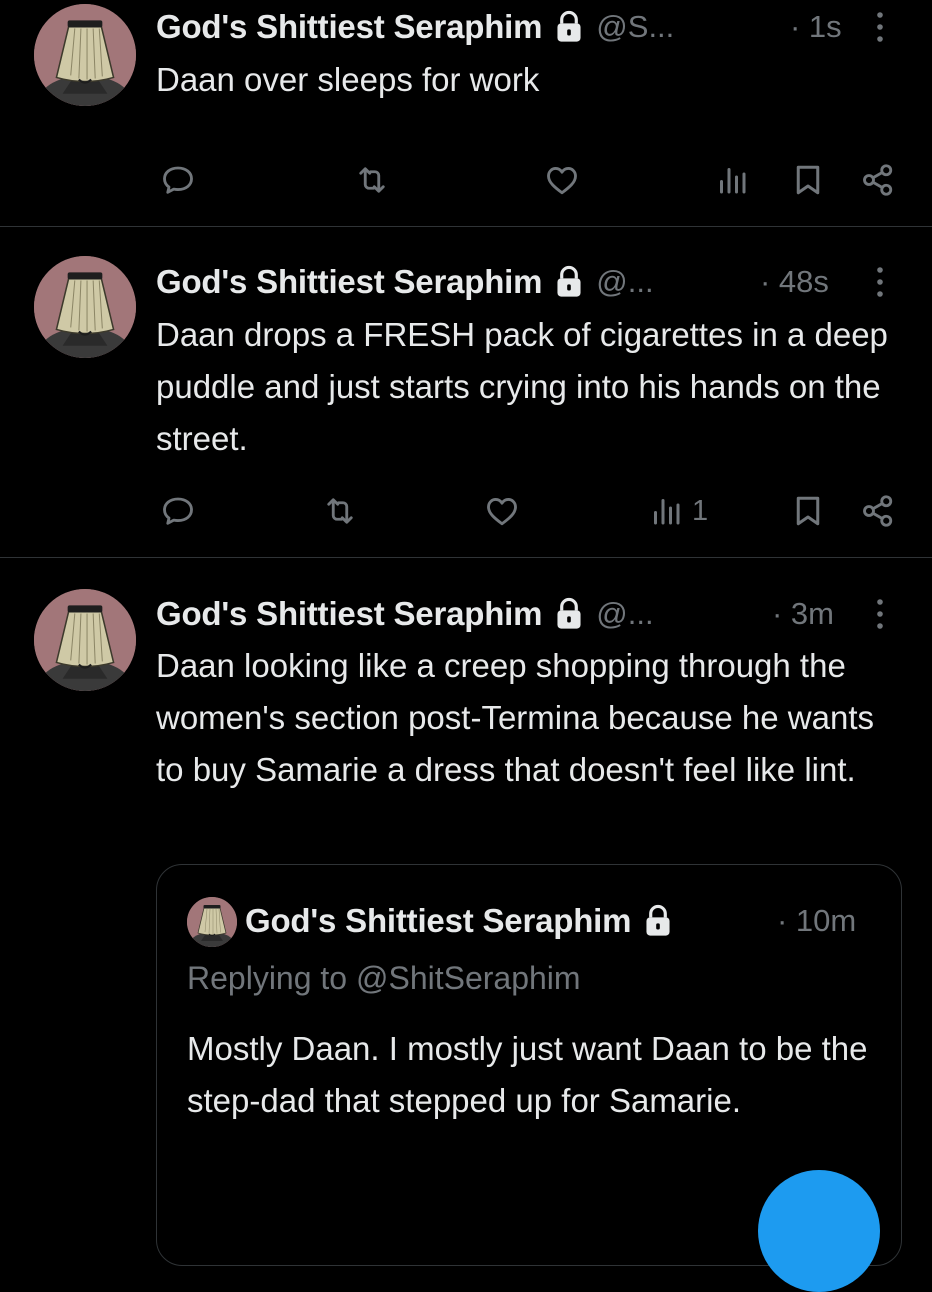 Image resolution: width=932 pixels, height=1292 pixels. What do you see at coordinates (819, 1231) in the screenshot?
I see `compose-fab` at bounding box center [819, 1231].